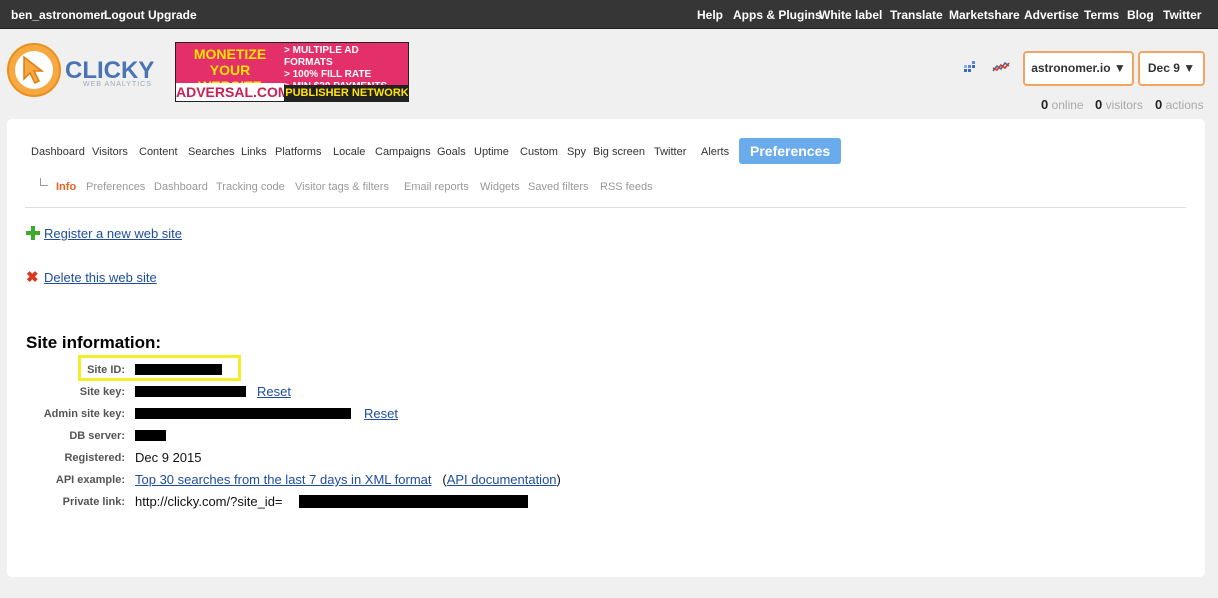 This screenshot has width=1218, height=598. I want to click on terms-link: Terms, so click(1101, 15).